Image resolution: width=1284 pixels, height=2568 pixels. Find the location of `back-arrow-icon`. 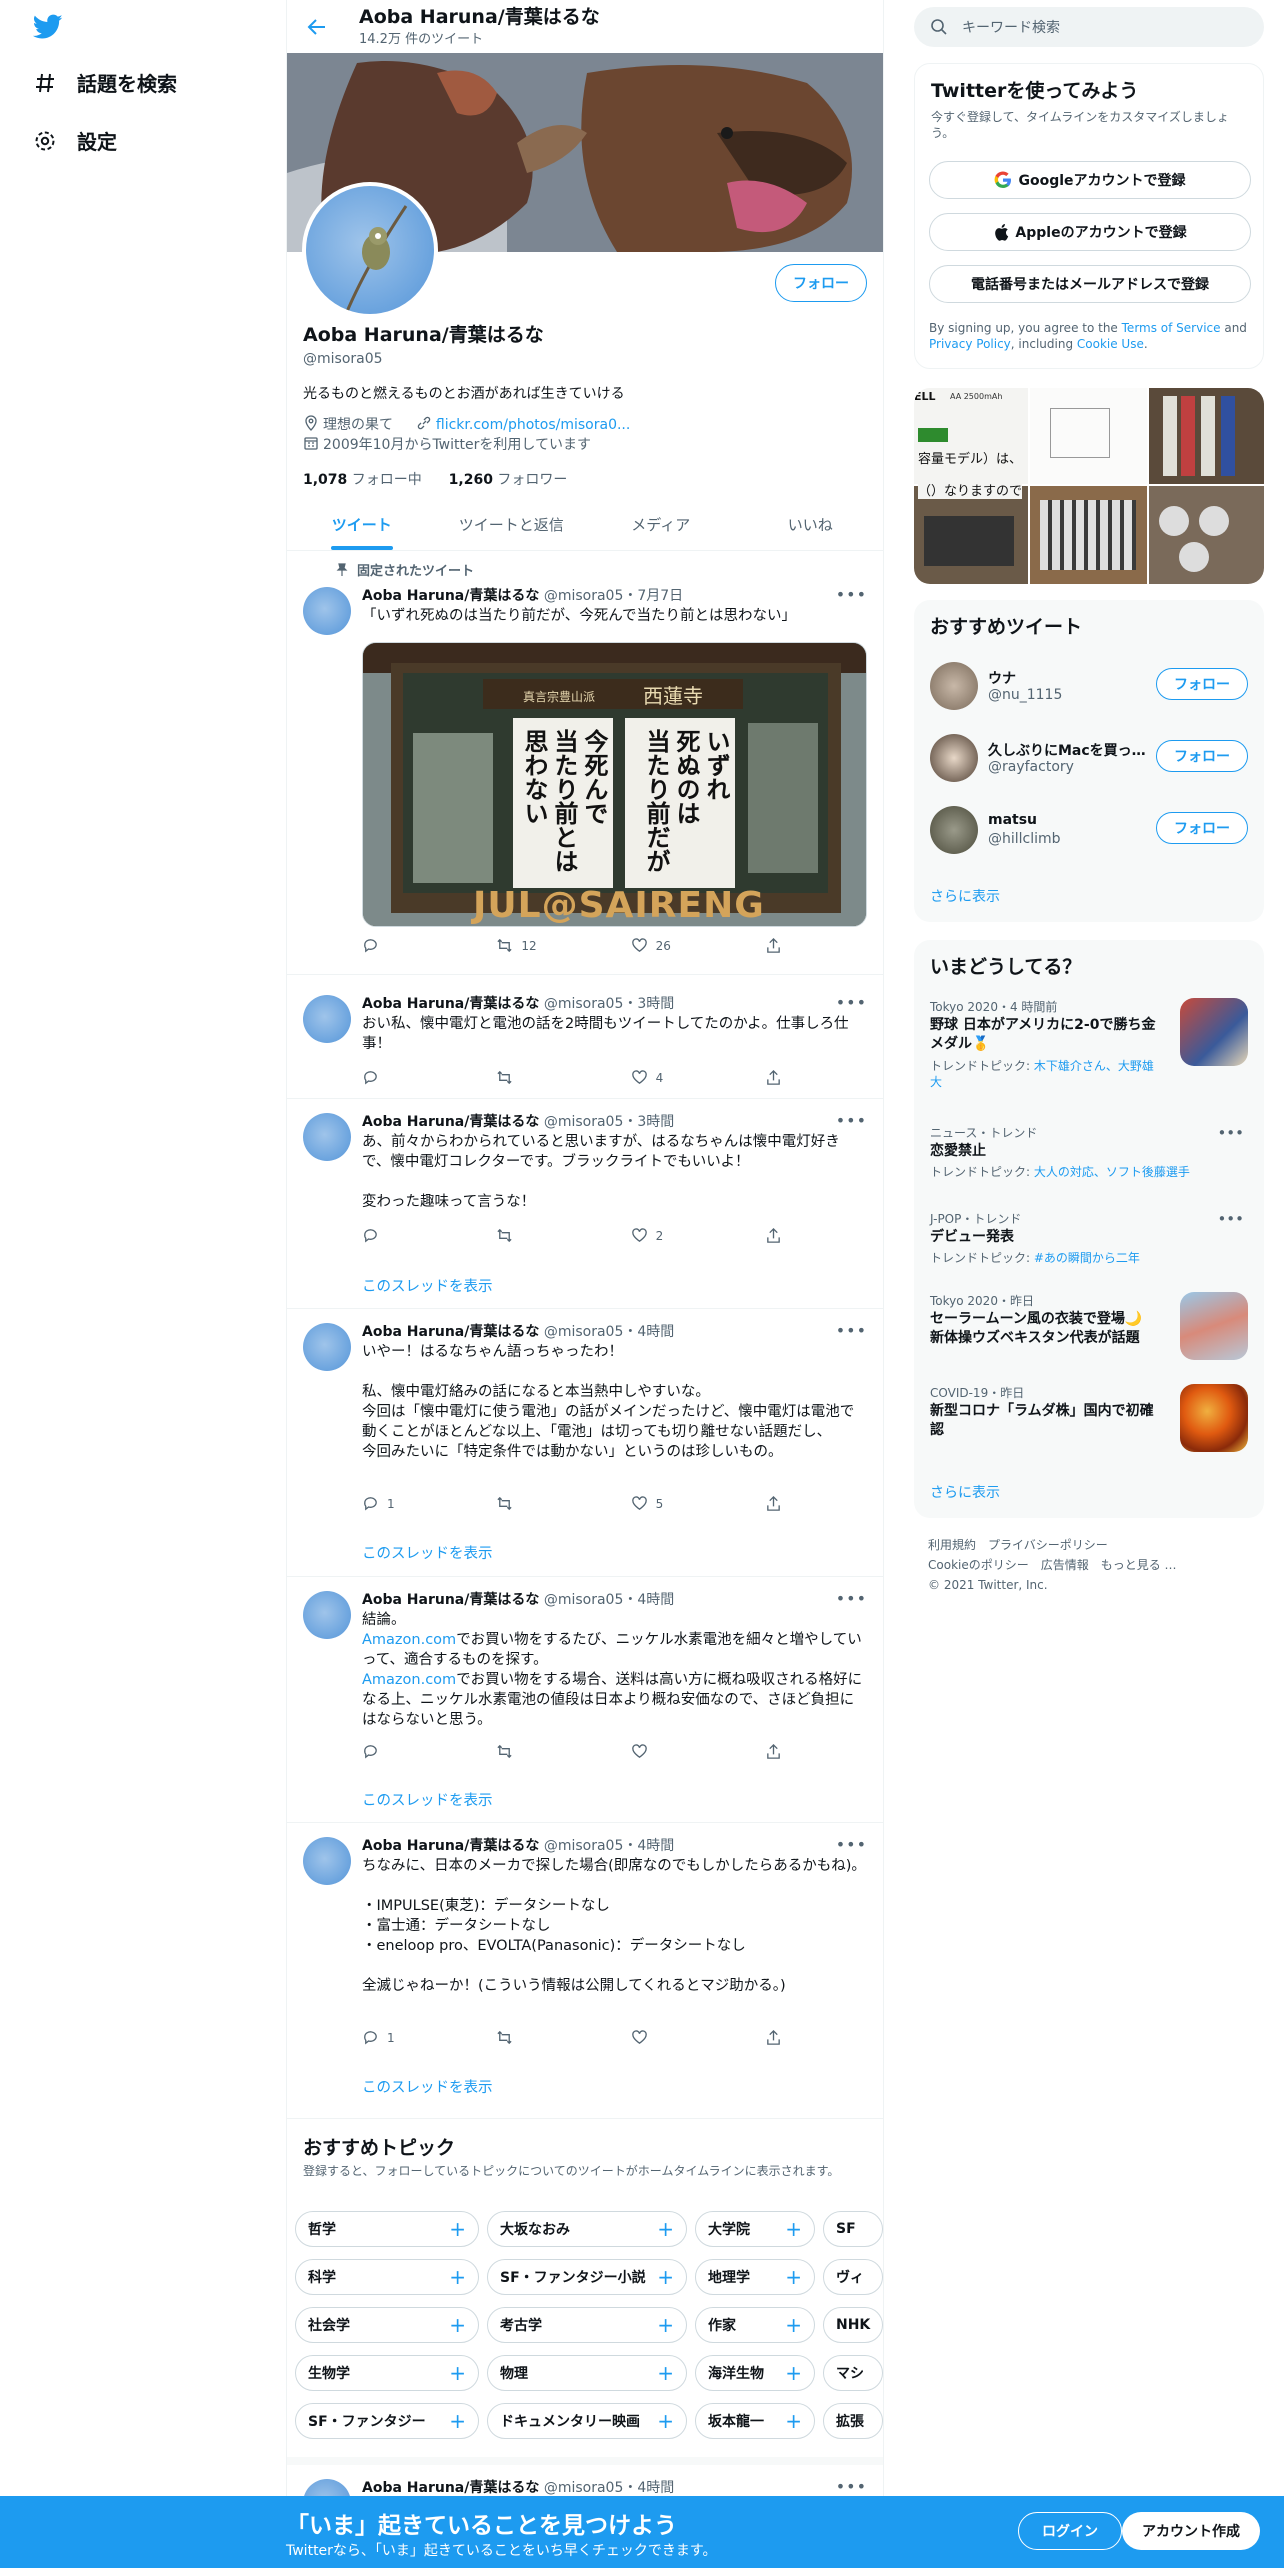

back-arrow-icon is located at coordinates (317, 27).